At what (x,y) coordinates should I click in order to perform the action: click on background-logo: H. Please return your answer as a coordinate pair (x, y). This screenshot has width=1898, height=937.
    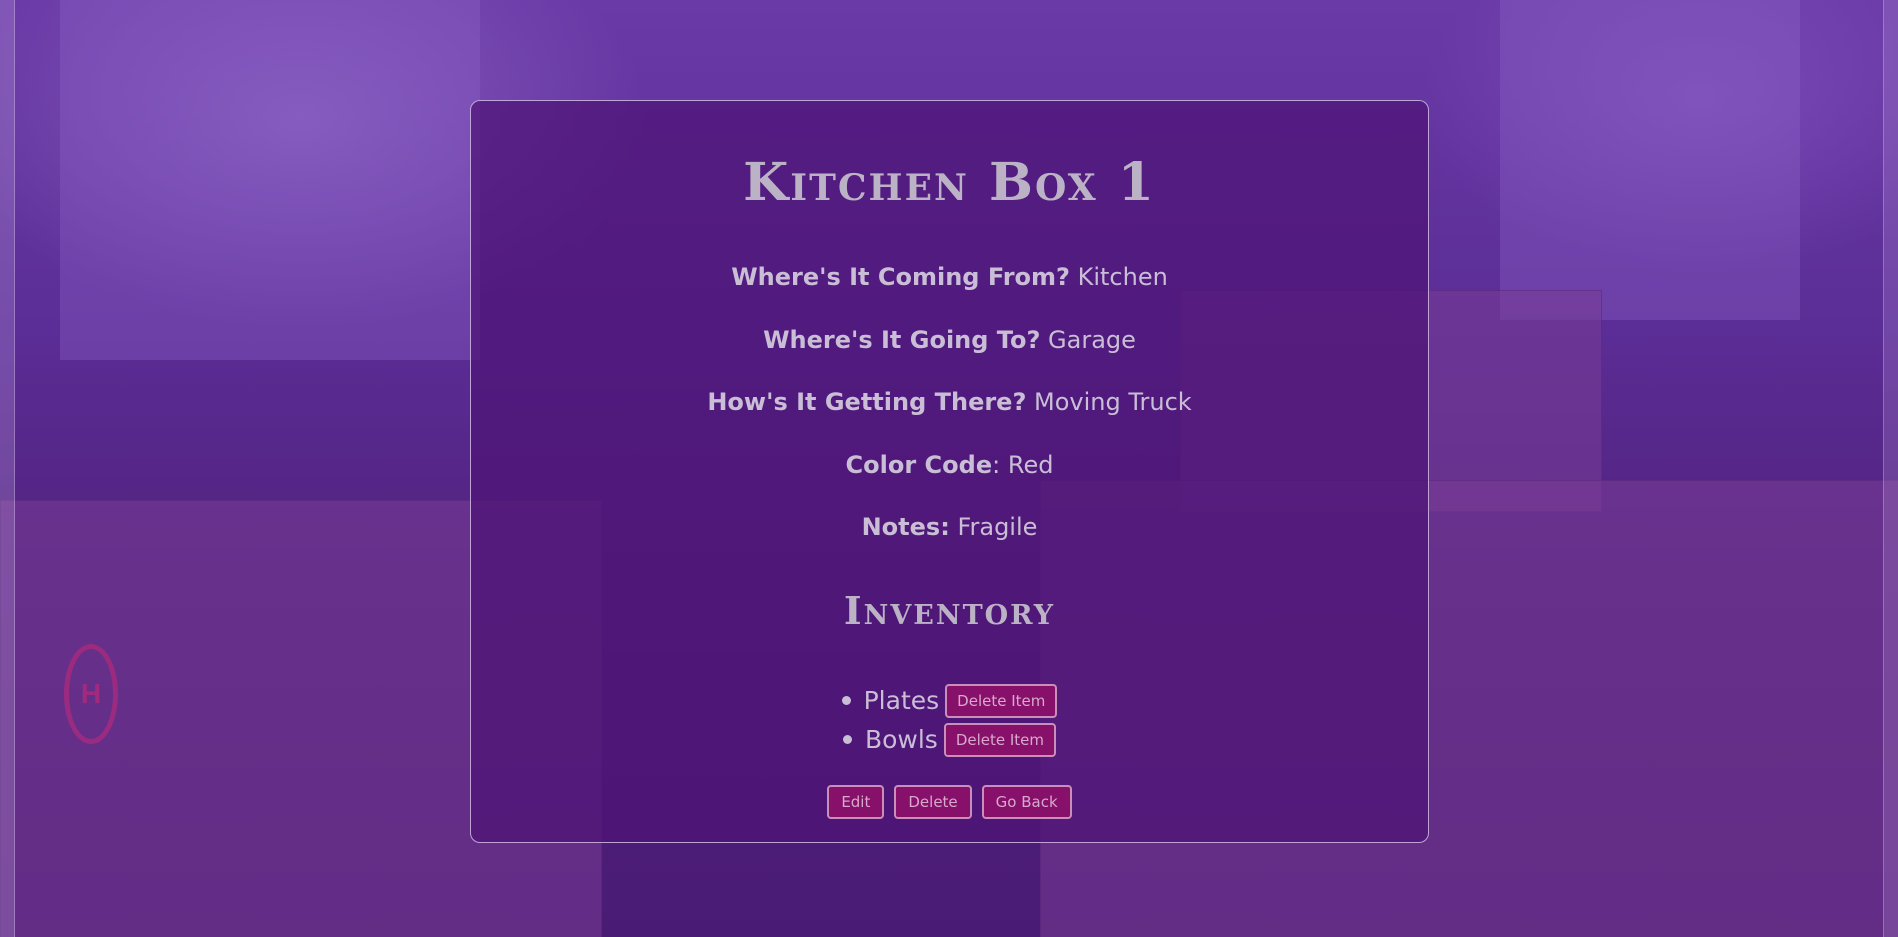
    Looking at the image, I should click on (91, 694).